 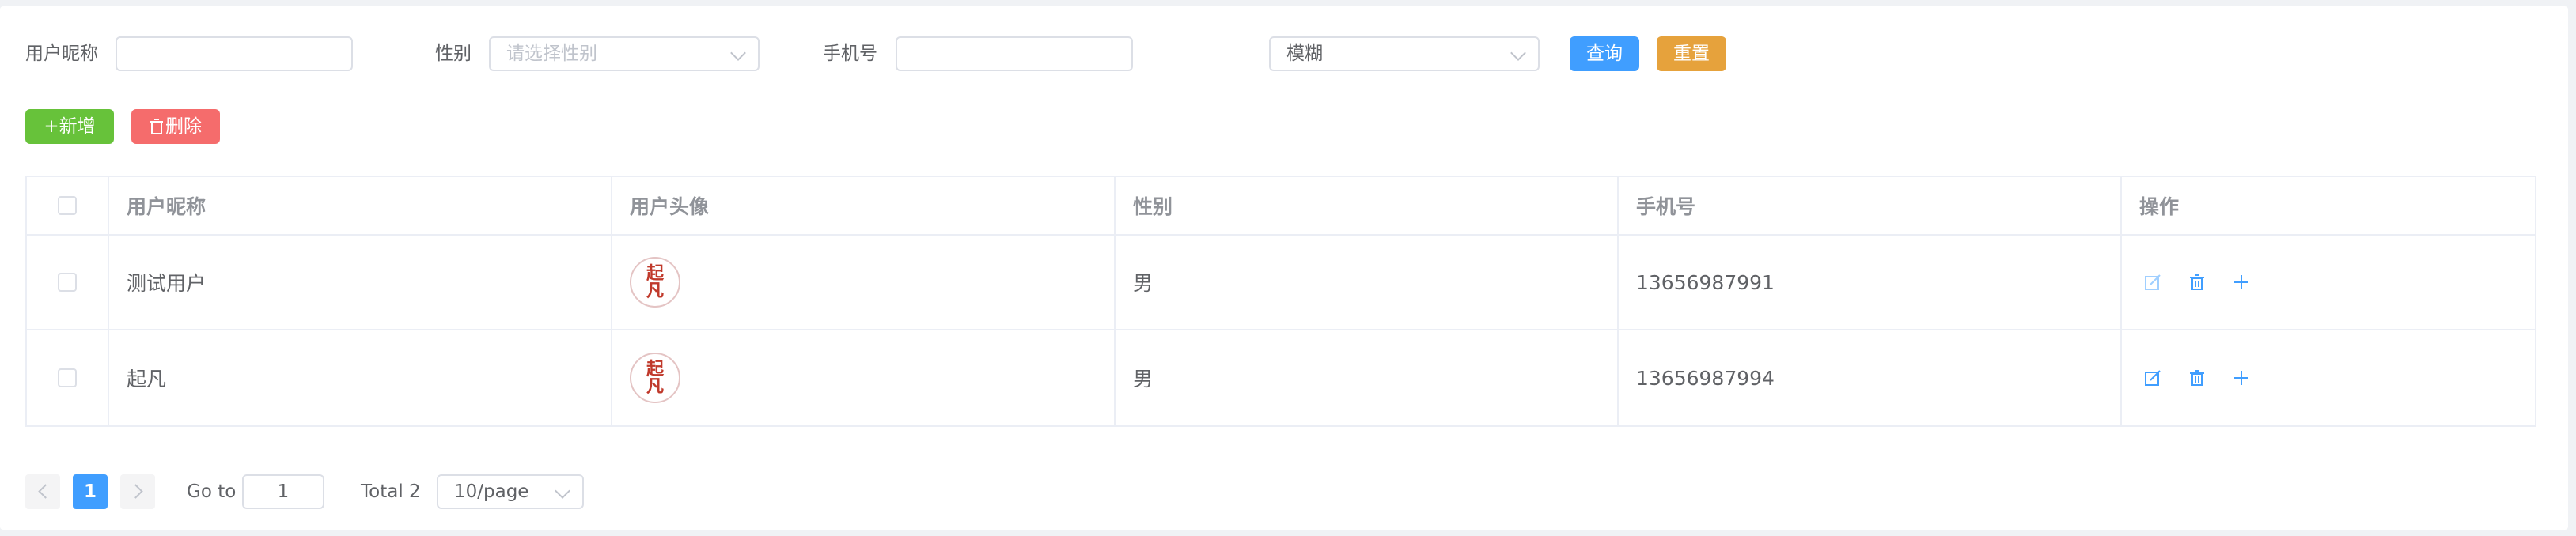 I want to click on delete-button-label: 删除, so click(x=183, y=127).